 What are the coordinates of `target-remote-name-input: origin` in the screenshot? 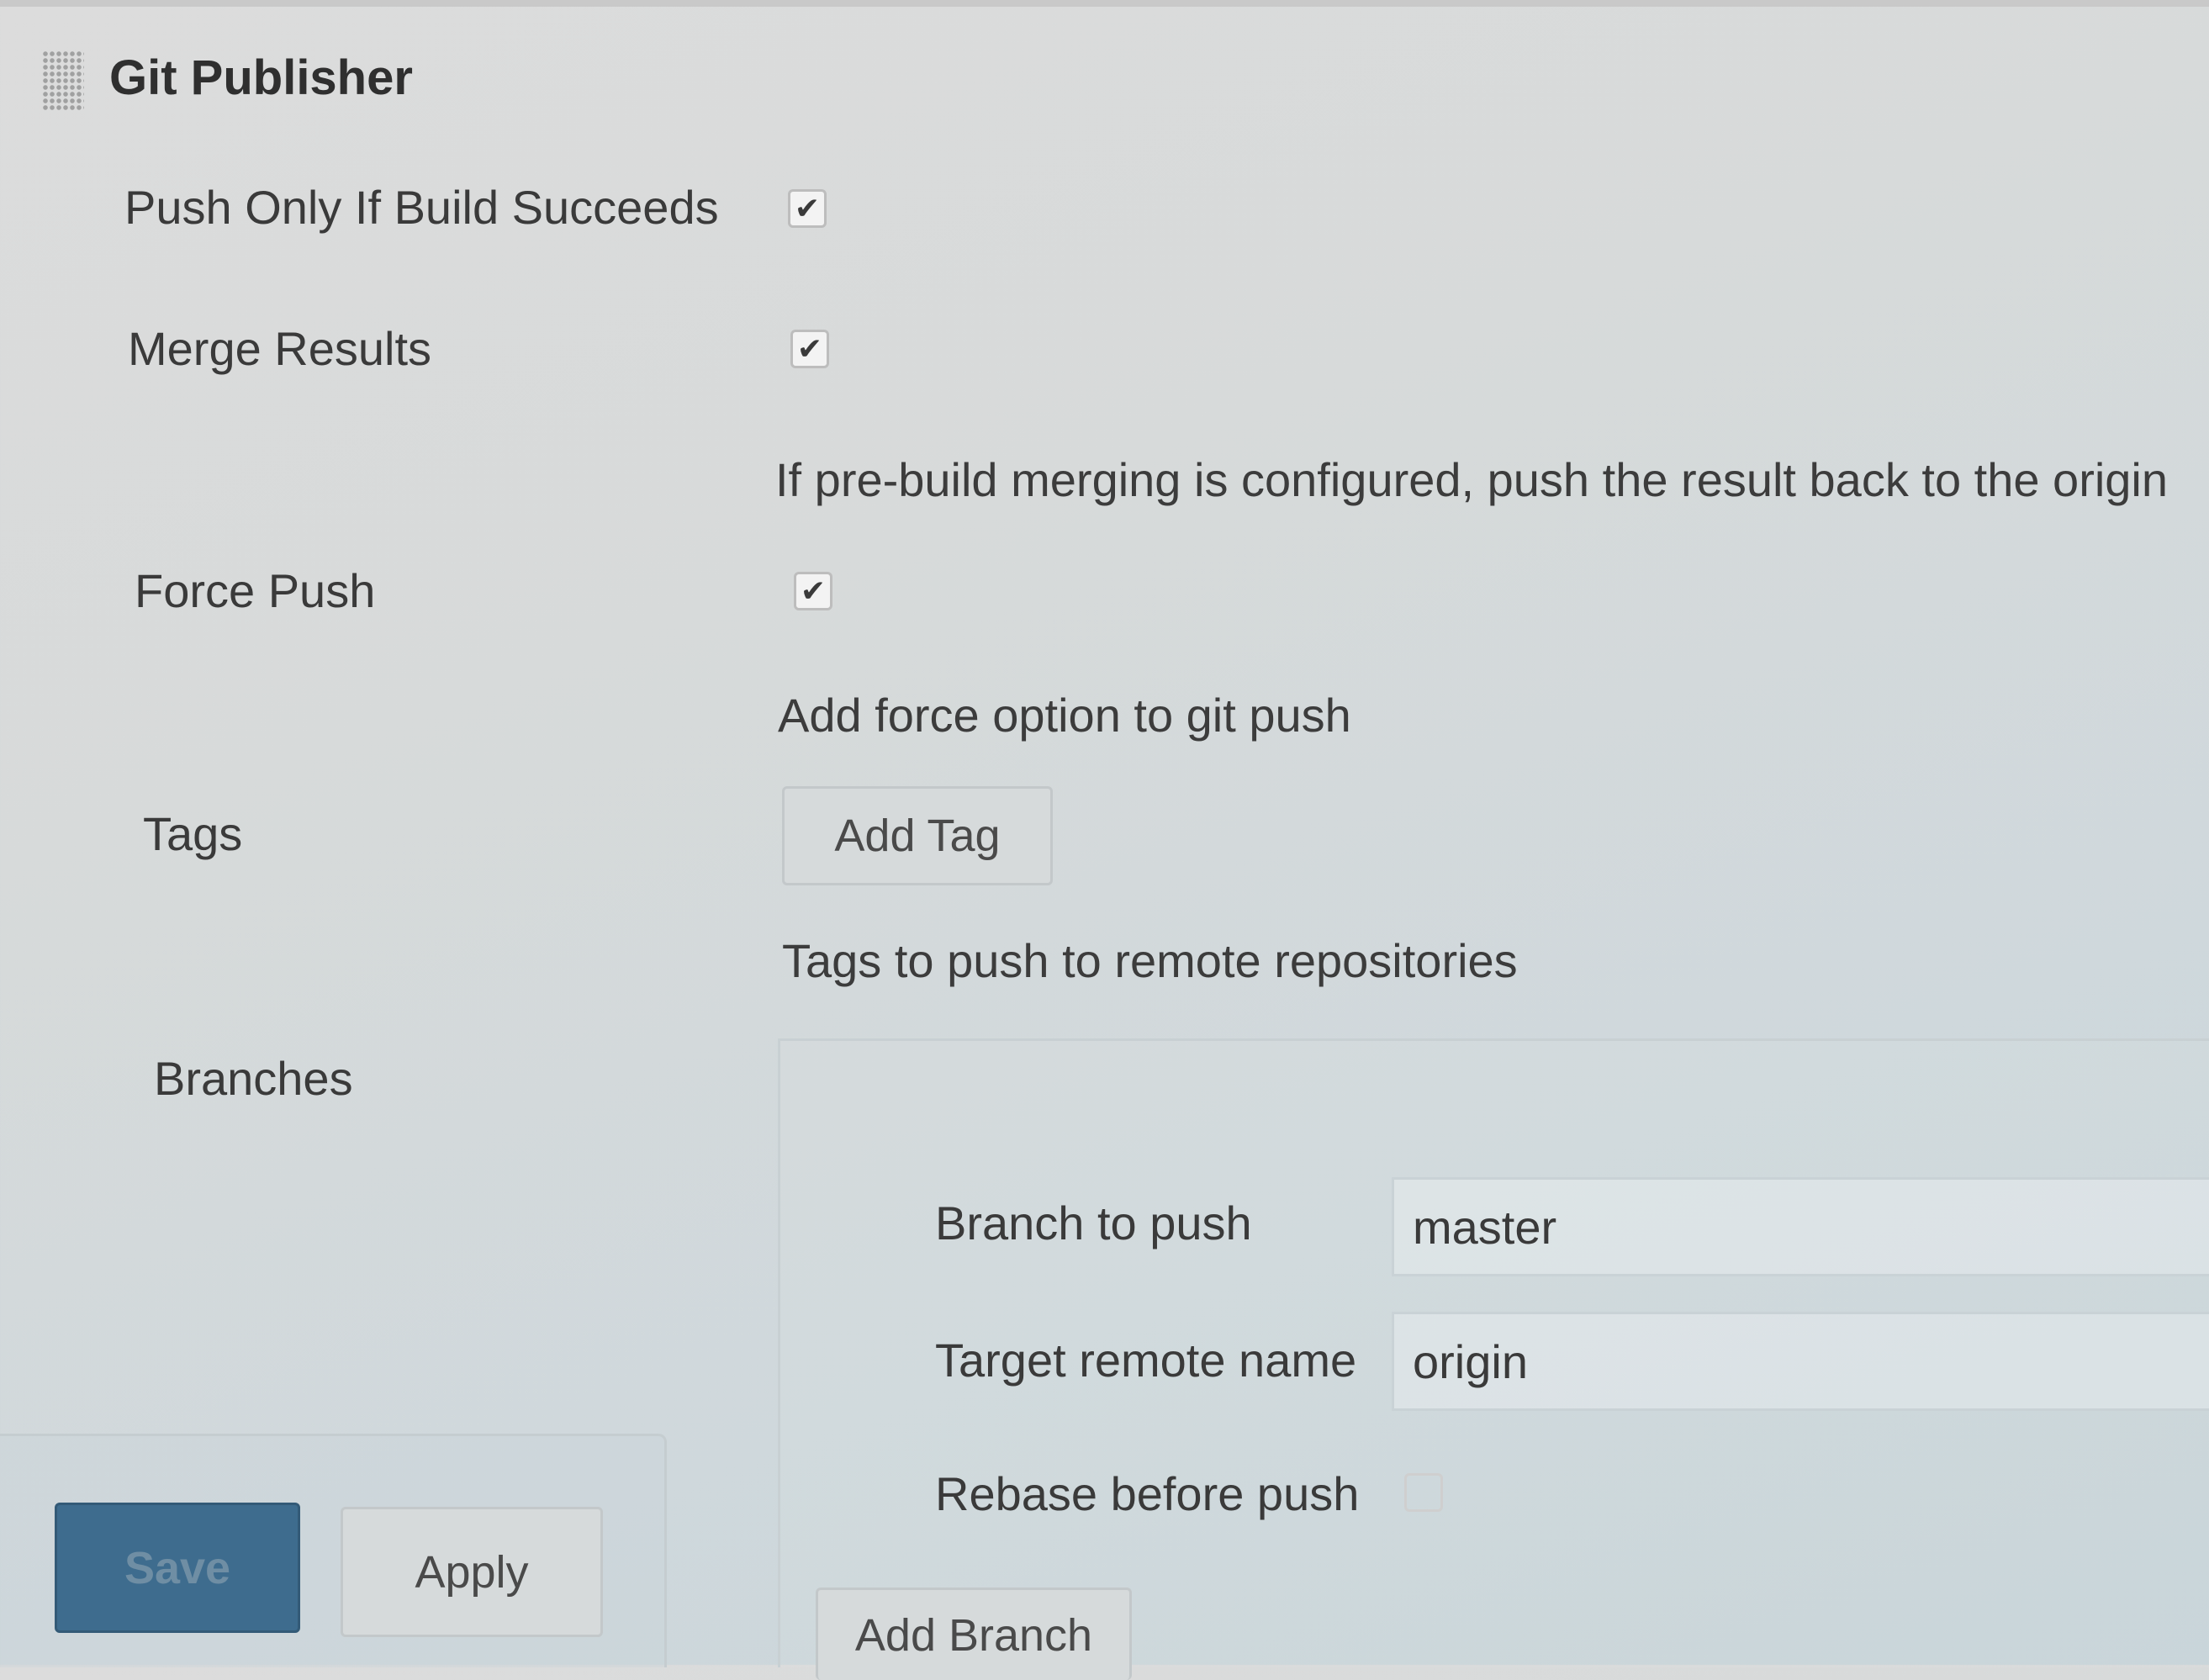 It's located at (1801, 1362).